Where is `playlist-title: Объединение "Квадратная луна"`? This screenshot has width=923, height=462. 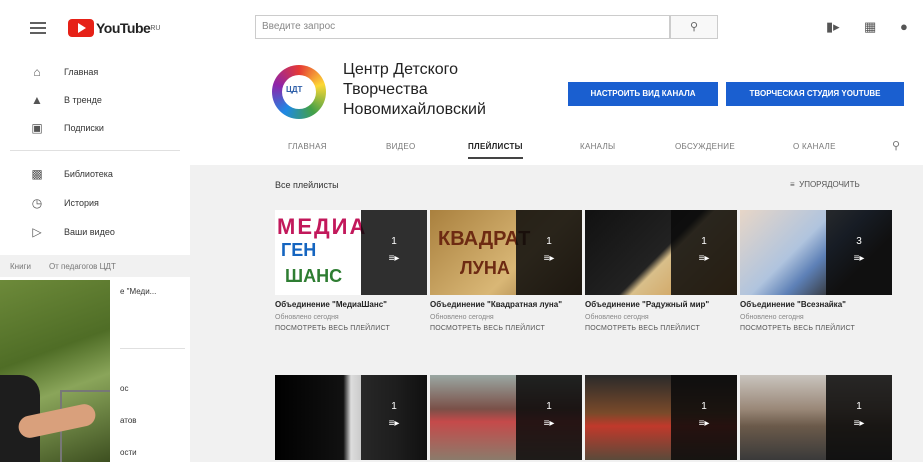 playlist-title: Объединение "Квадратная луна" is located at coordinates (506, 305).